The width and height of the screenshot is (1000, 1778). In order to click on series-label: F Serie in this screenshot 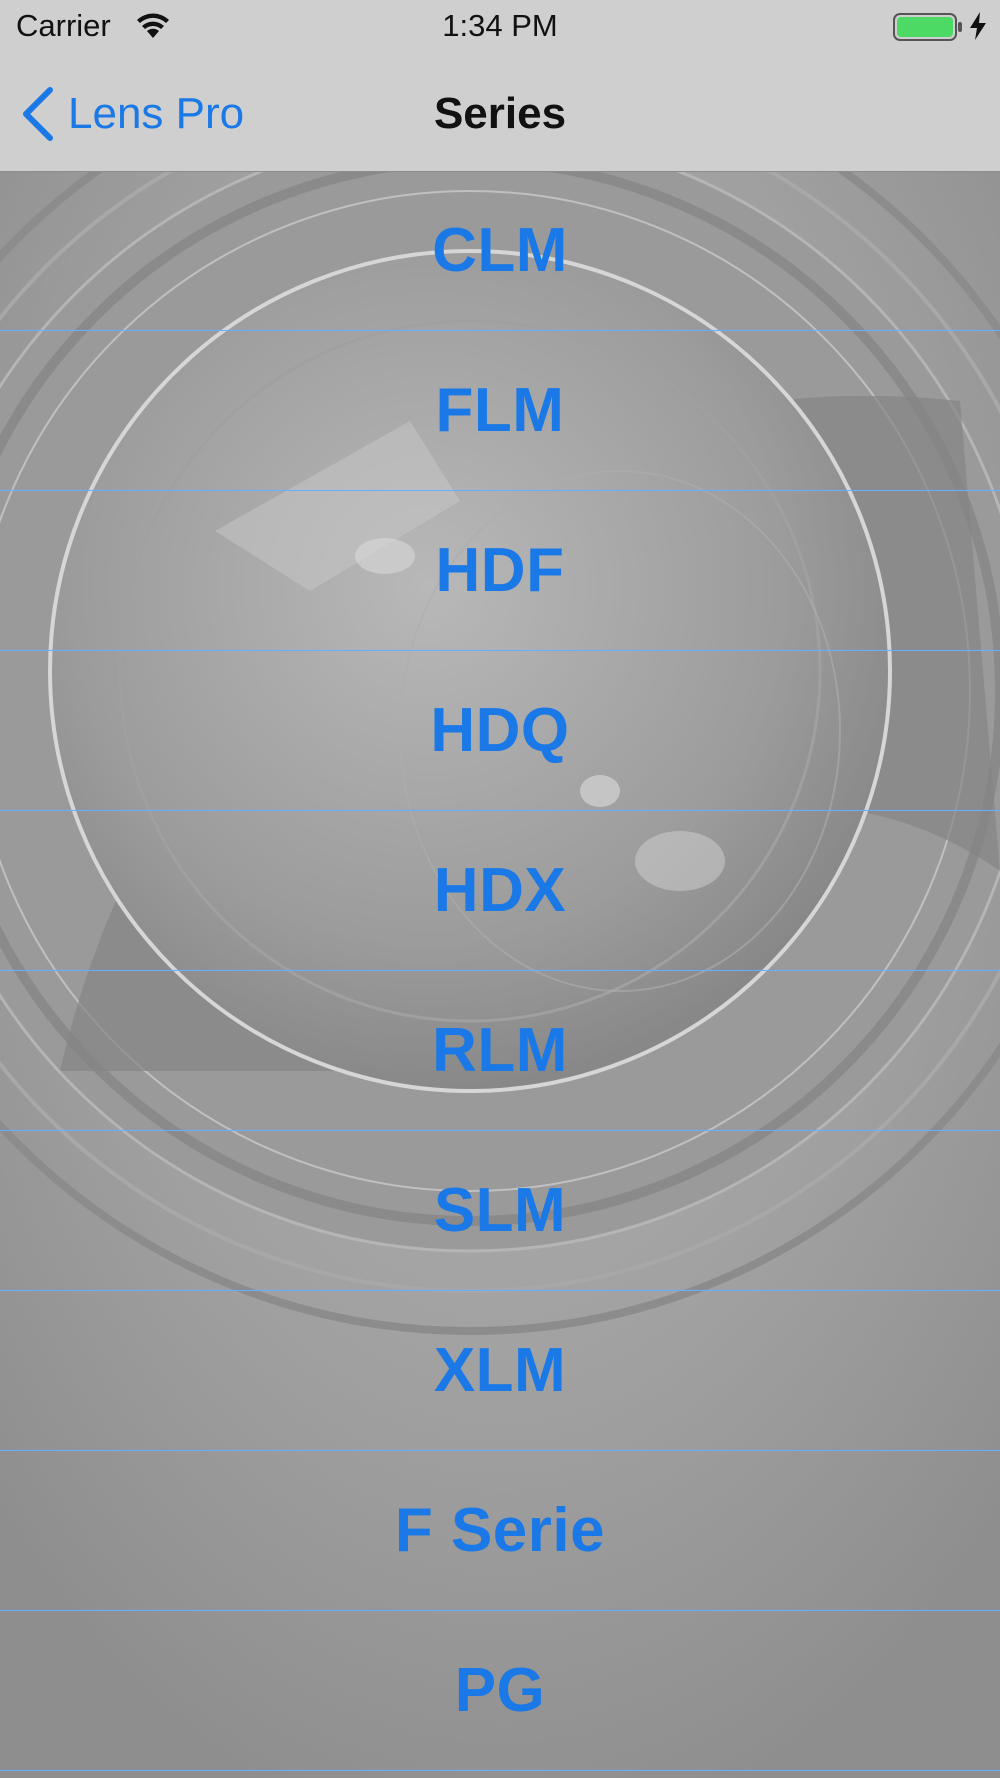, I will do `click(500, 1530)`.